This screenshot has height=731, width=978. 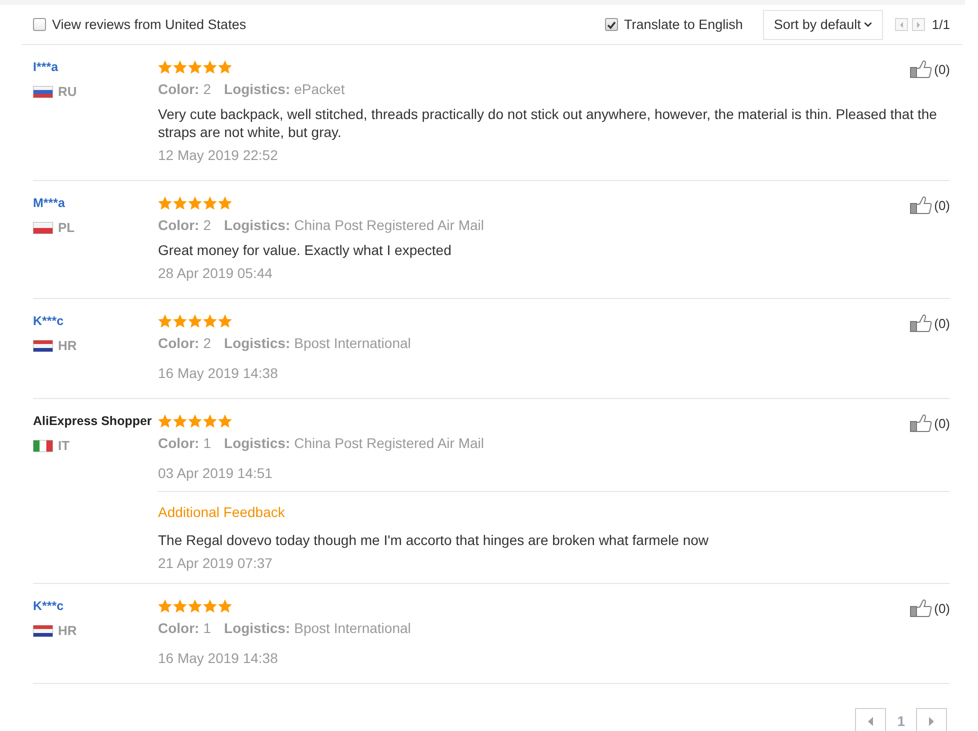 What do you see at coordinates (822, 25) in the screenshot?
I see `sort-dropdown: Sort by default` at bounding box center [822, 25].